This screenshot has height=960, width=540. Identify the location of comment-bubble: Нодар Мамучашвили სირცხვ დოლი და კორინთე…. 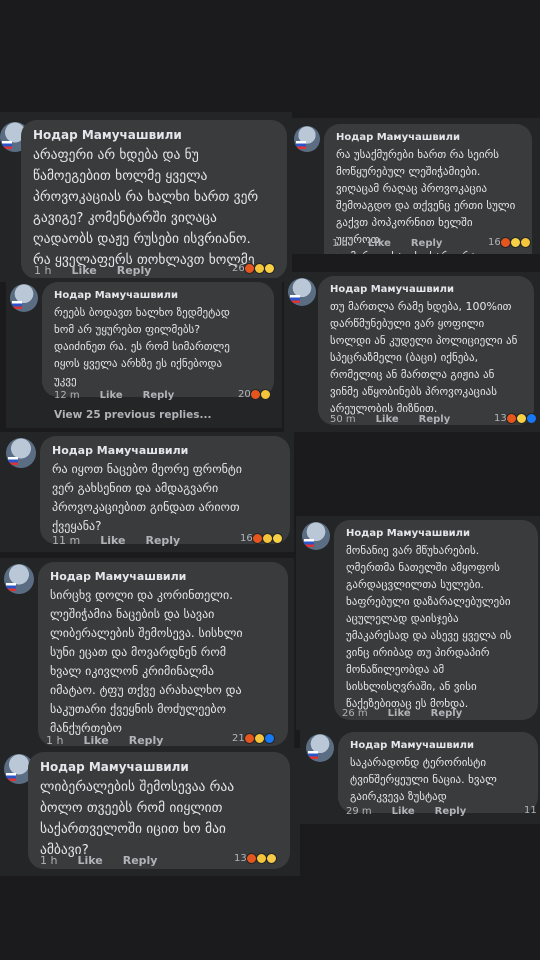
(163, 654).